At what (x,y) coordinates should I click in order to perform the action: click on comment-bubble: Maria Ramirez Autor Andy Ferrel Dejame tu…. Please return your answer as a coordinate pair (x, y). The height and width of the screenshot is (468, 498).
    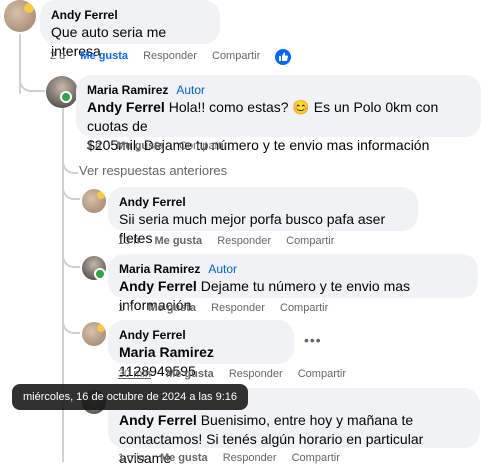
    Looking at the image, I should click on (293, 283).